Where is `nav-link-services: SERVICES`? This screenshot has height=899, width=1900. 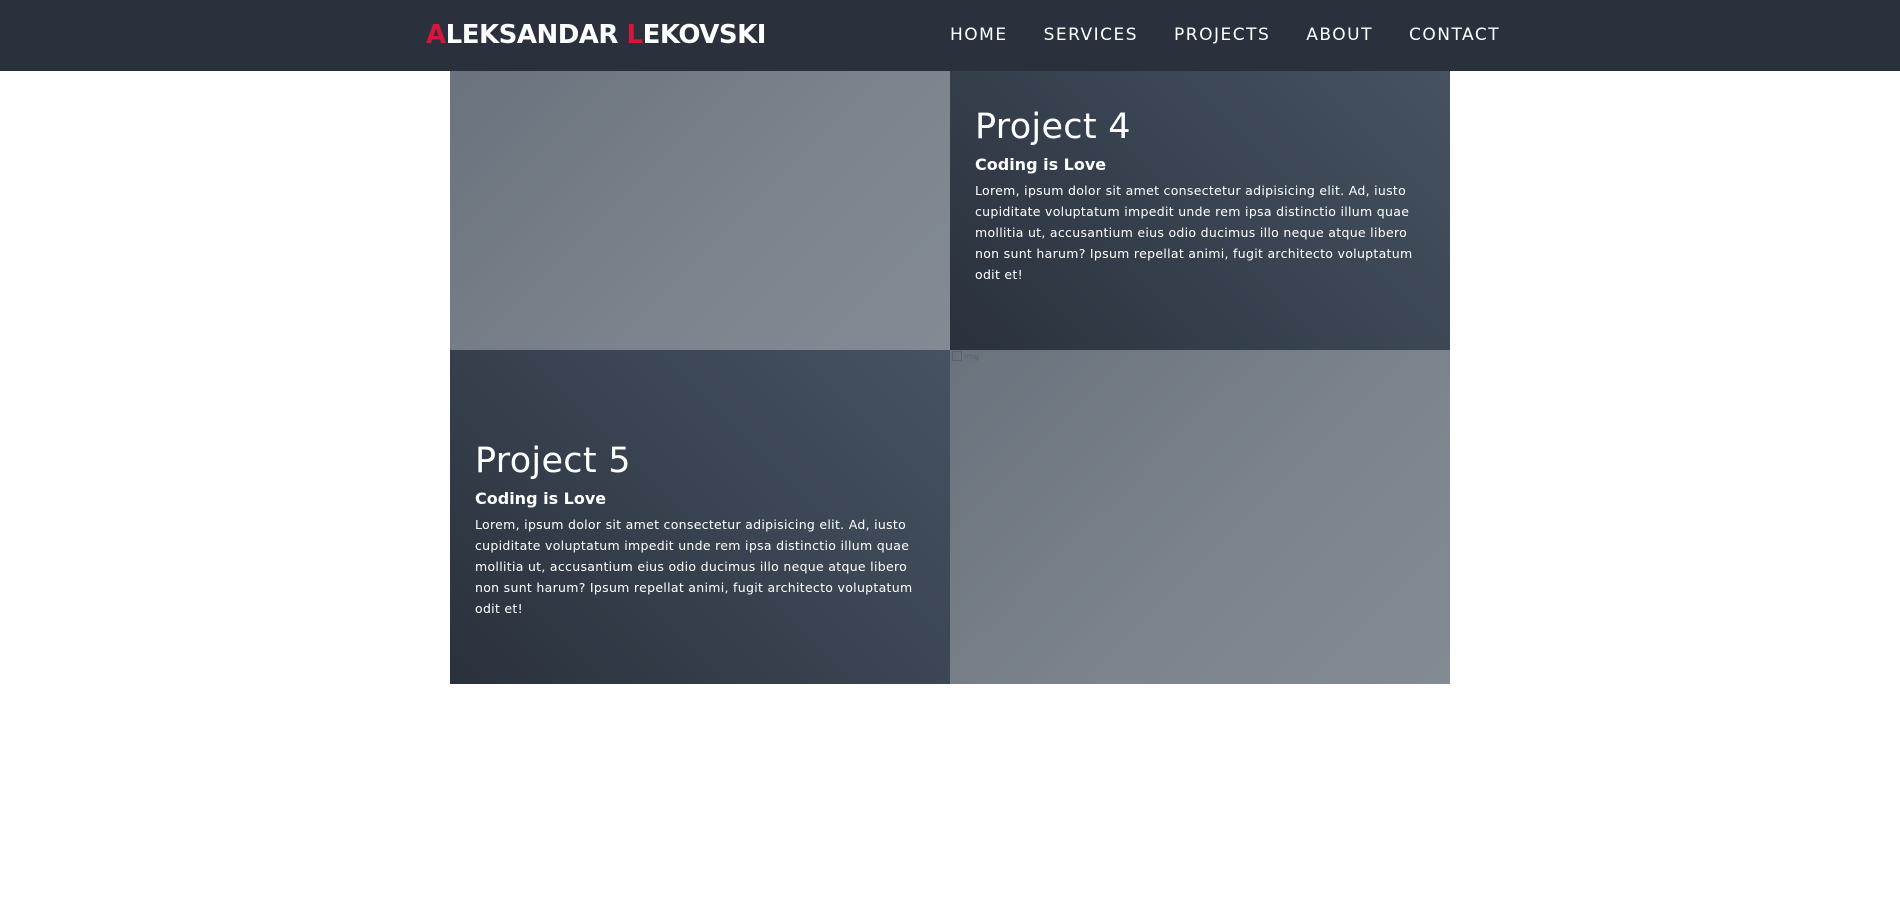
nav-link-services: SERVICES is located at coordinates (1091, 35).